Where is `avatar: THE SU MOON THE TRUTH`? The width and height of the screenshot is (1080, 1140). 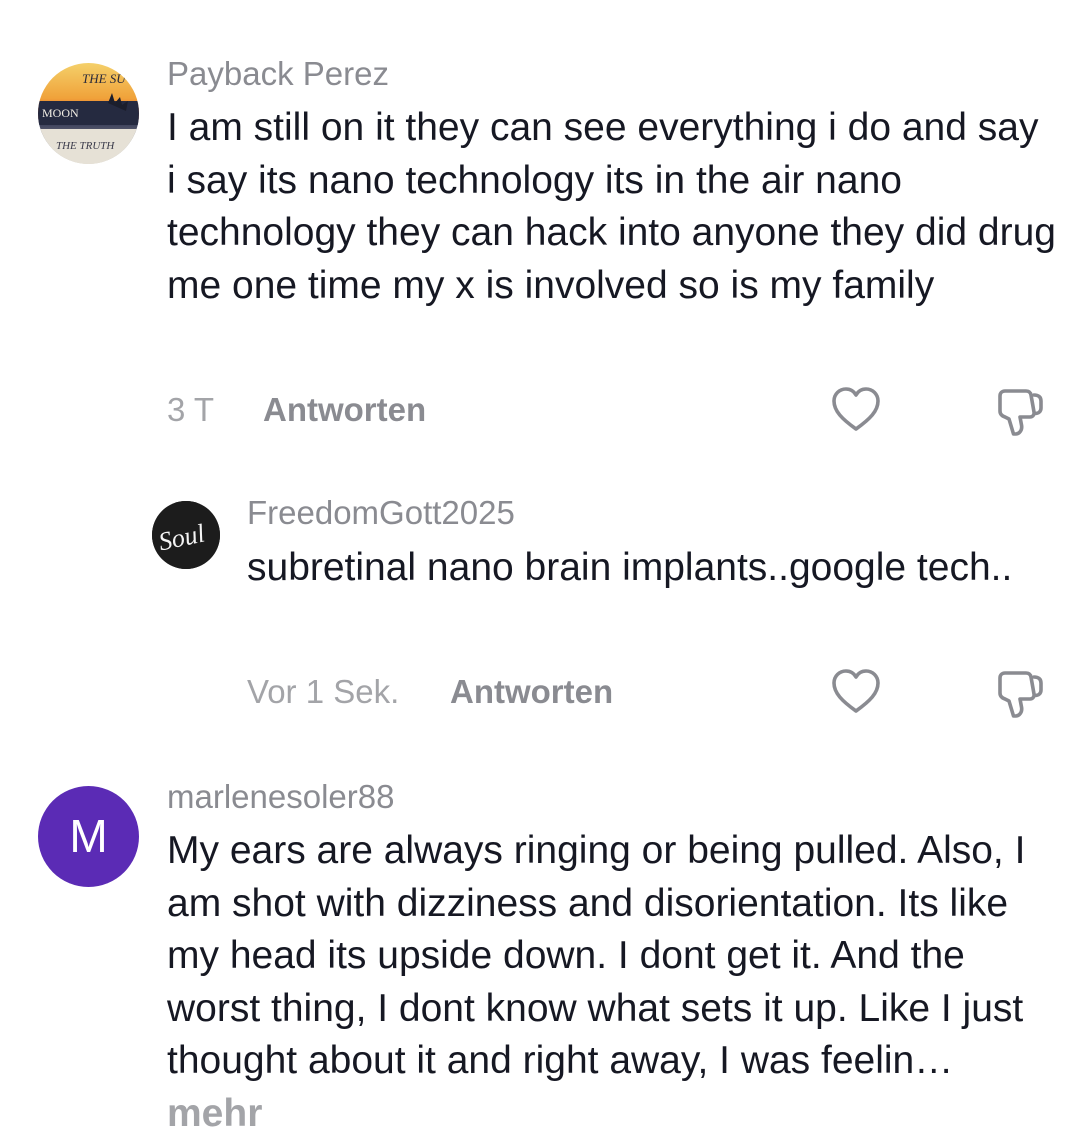
avatar: THE SU MOON THE TRUTH is located at coordinates (88, 113).